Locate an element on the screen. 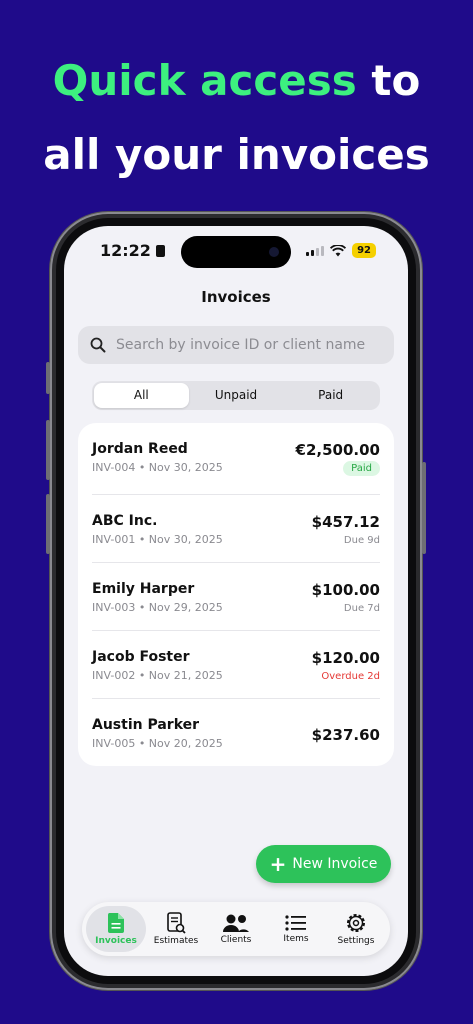 This screenshot has height=1024, width=473. camera-icon is located at coordinates (274, 252).